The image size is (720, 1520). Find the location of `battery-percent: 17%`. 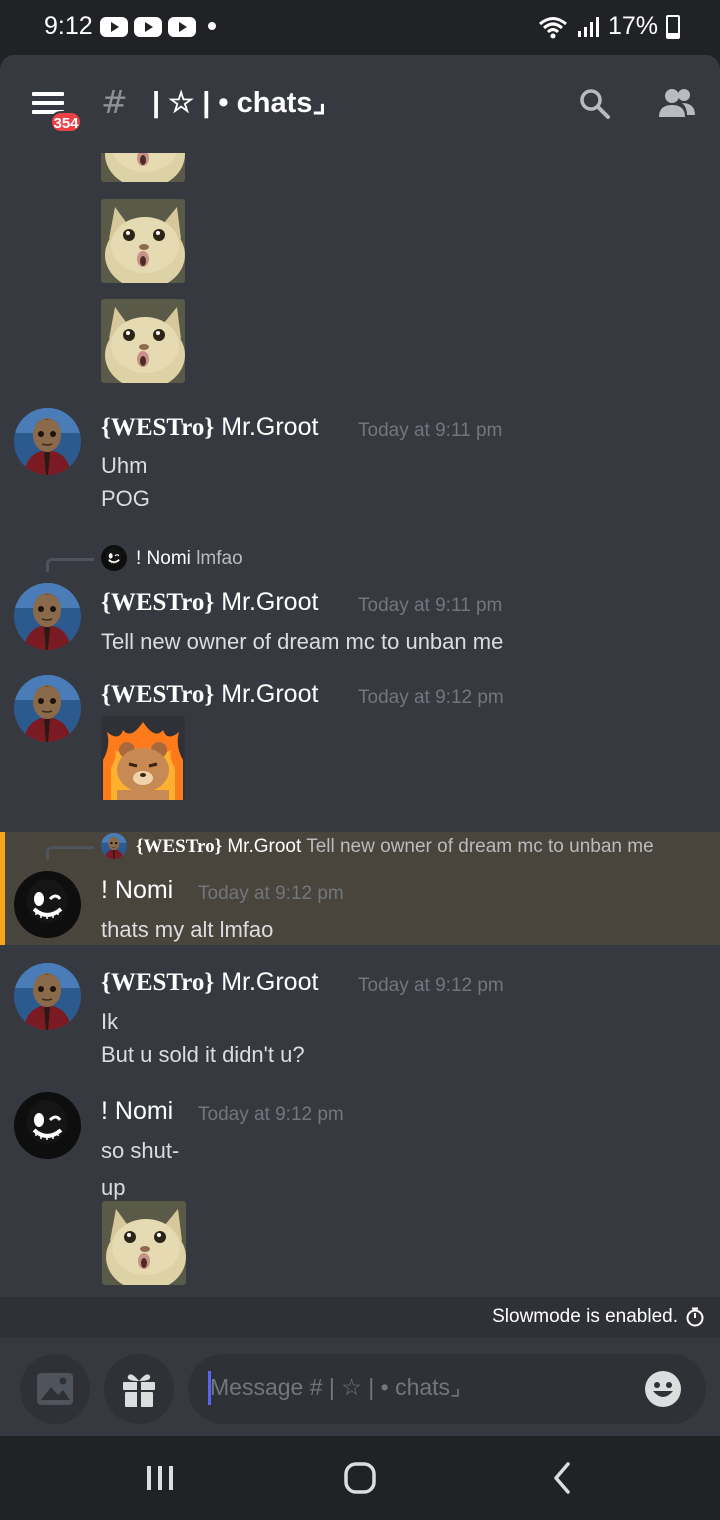

battery-percent: 17% is located at coordinates (632, 26).